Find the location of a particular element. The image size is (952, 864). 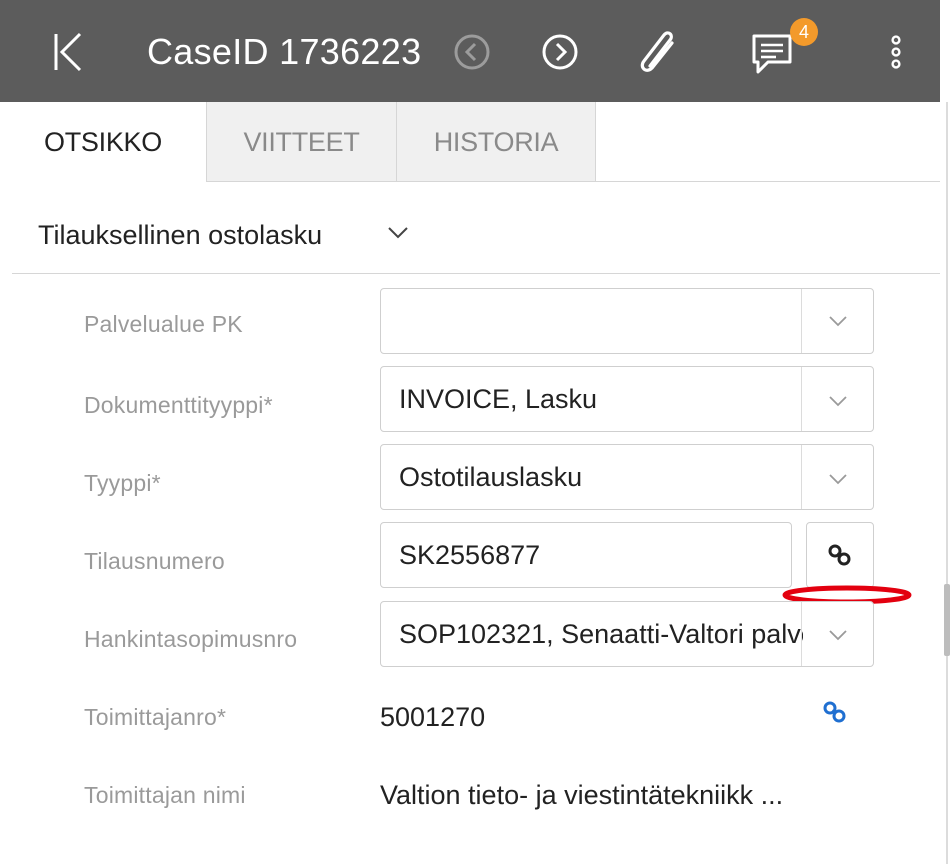

tab-viitteet: VIITTEET is located at coordinates (301, 142).